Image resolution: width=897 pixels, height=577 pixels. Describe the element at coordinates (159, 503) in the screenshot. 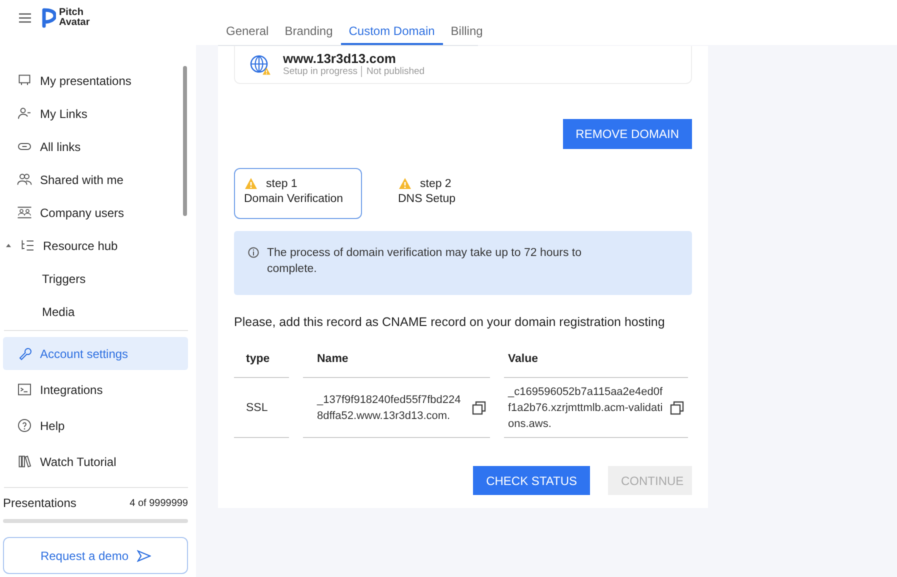

I see `usage-count: 4 of 9999999` at that location.